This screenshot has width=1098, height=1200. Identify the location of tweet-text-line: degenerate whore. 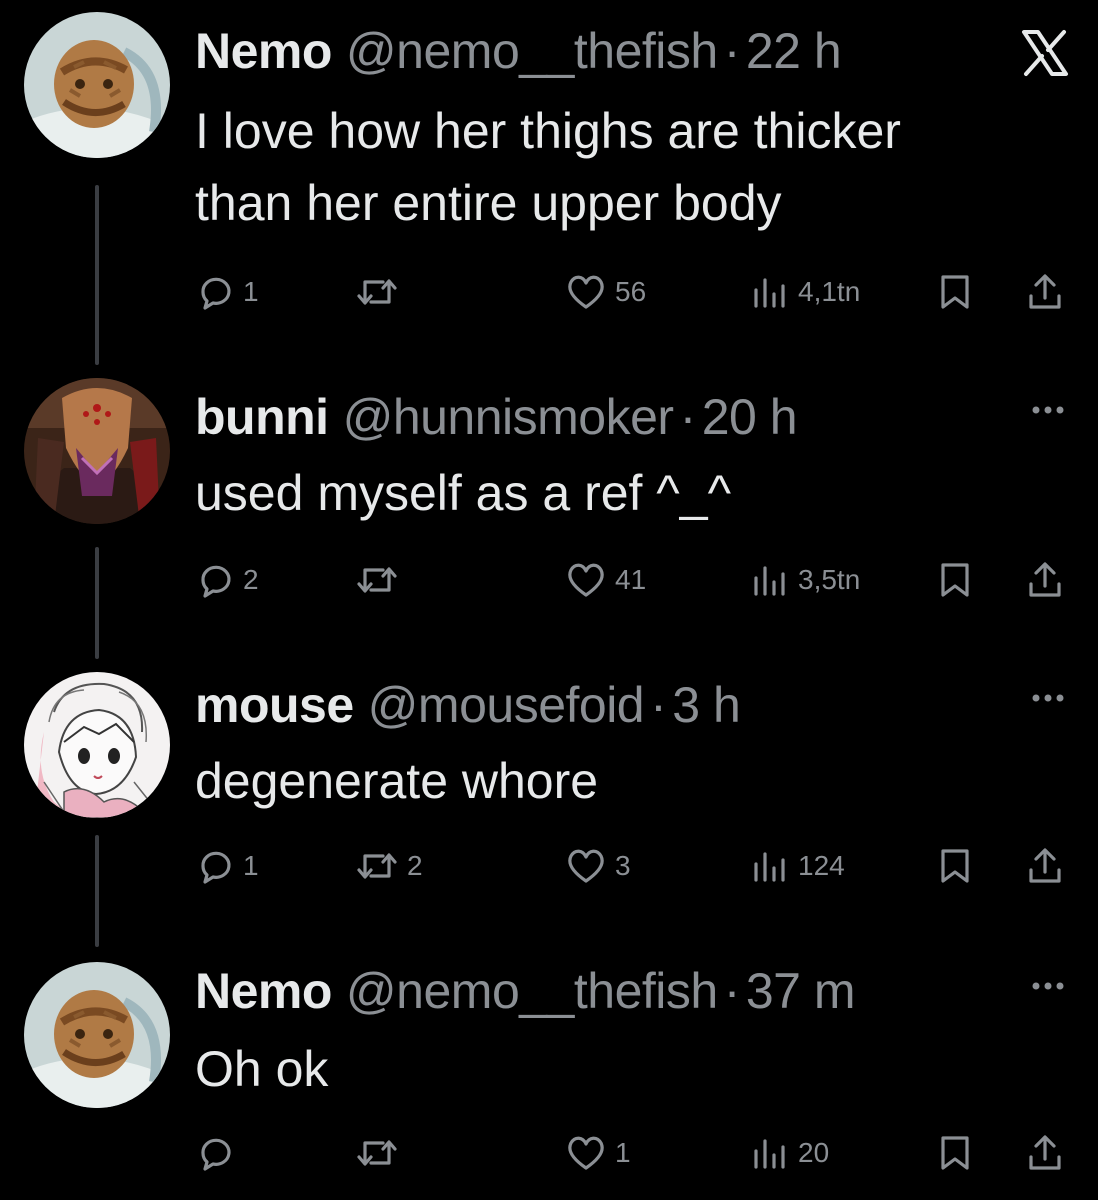
(397, 781).